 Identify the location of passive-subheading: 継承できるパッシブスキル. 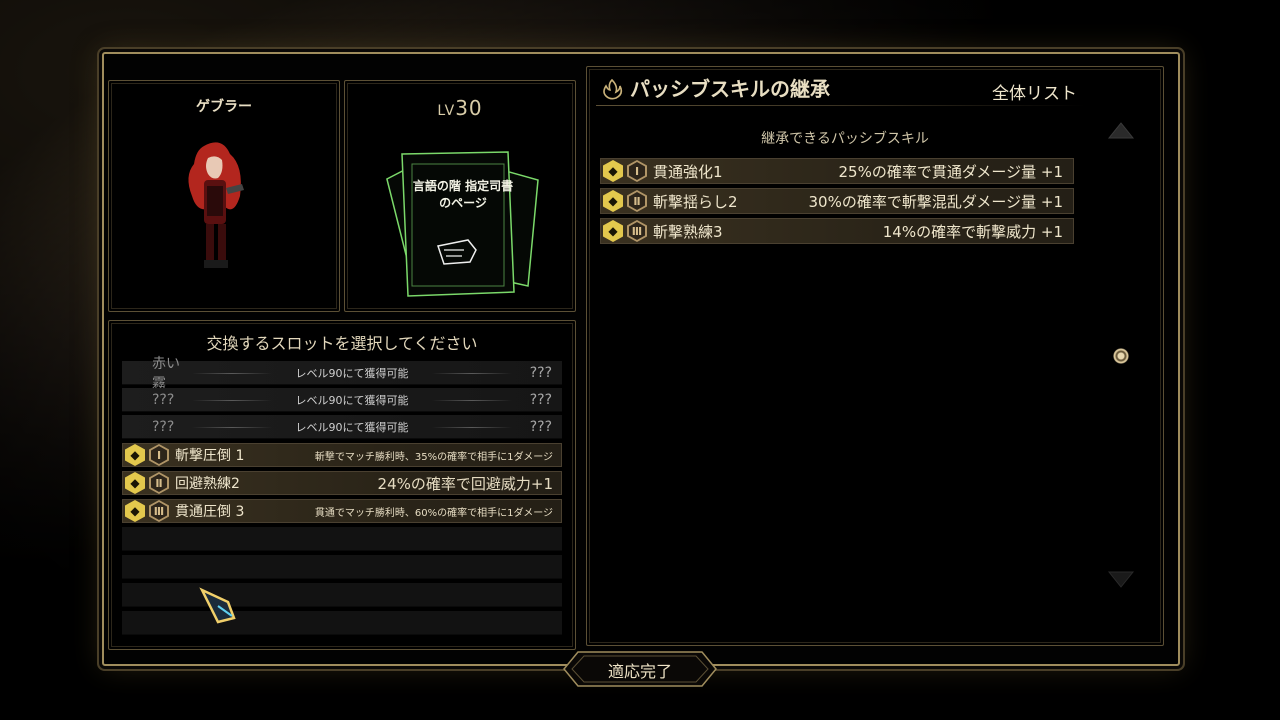
(845, 139).